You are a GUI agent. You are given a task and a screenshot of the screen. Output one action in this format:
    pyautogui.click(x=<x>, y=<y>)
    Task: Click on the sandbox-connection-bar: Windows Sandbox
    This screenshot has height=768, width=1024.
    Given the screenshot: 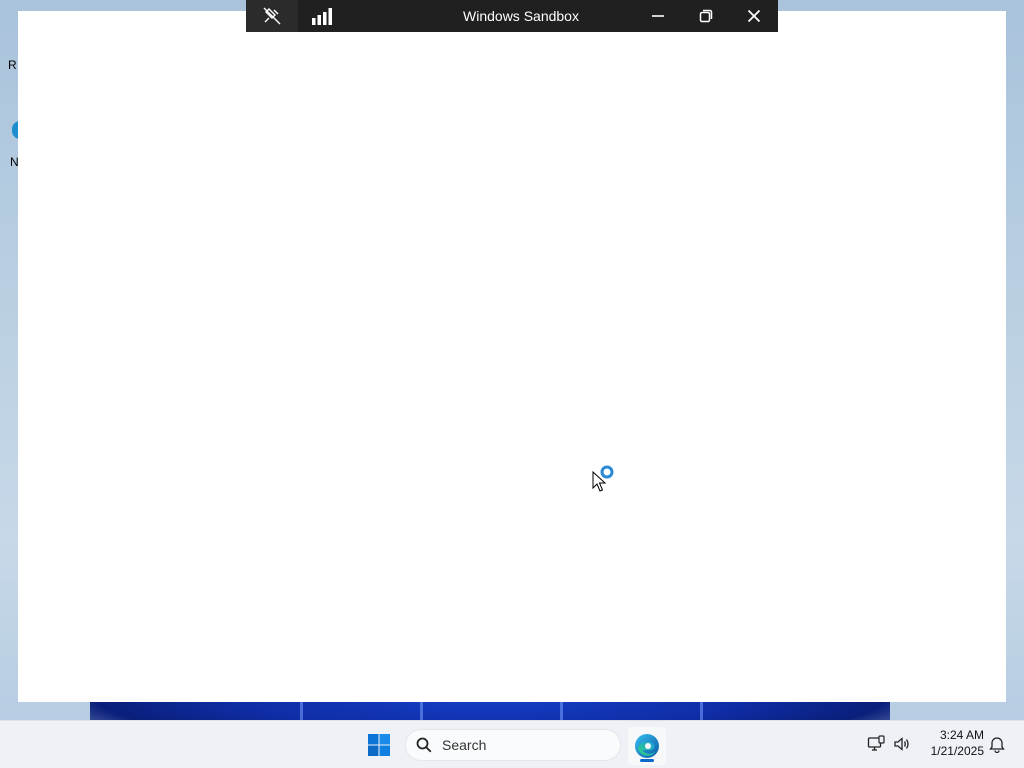 What is the action you would take?
    pyautogui.click(x=512, y=16)
    